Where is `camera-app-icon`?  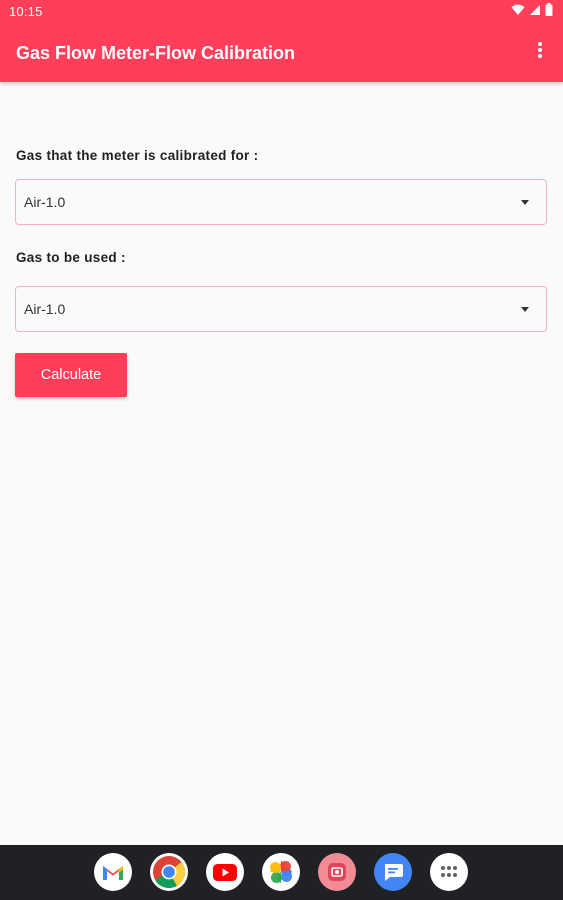
camera-app-icon is located at coordinates (337, 872).